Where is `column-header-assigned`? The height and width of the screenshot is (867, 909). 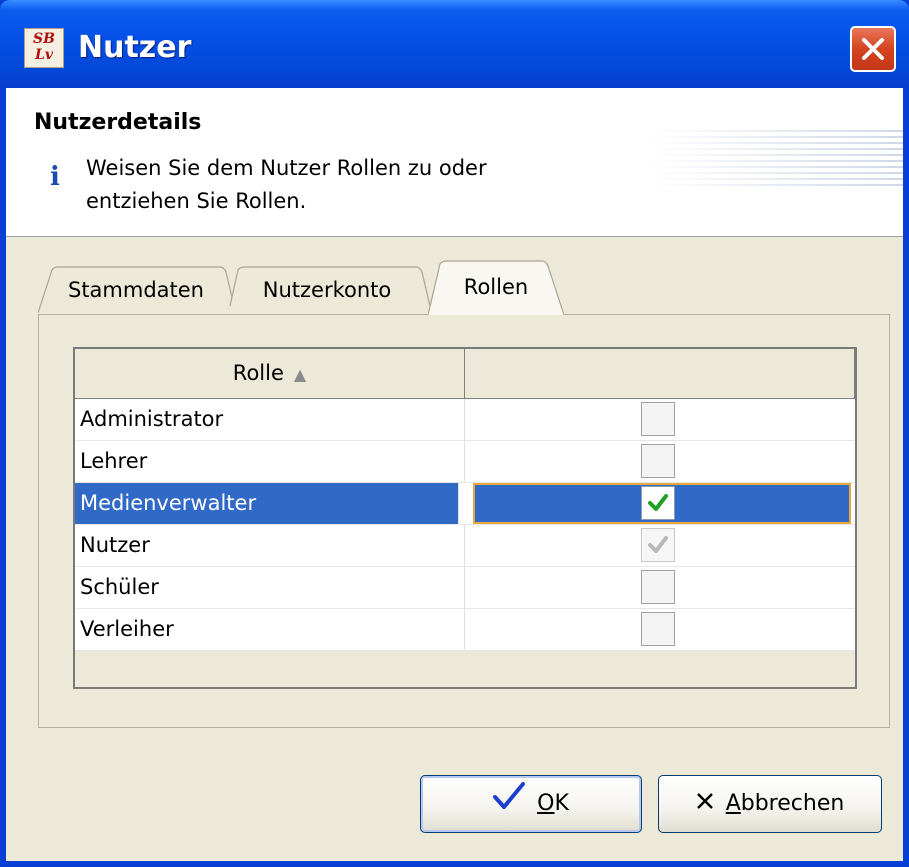
column-header-assigned is located at coordinates (660, 373).